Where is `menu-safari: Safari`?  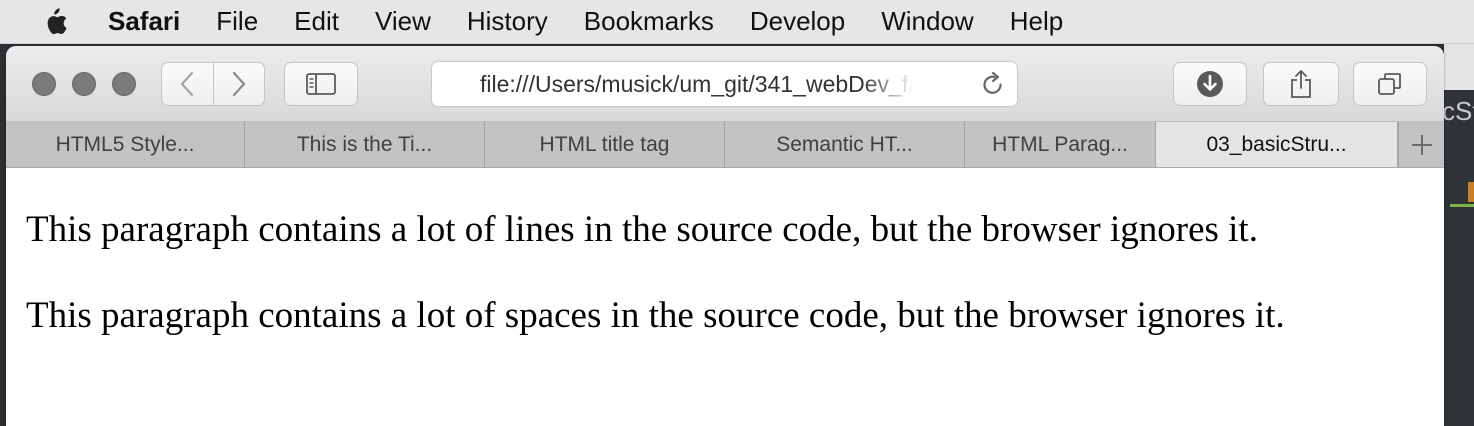 menu-safari: Safari is located at coordinates (153, 21).